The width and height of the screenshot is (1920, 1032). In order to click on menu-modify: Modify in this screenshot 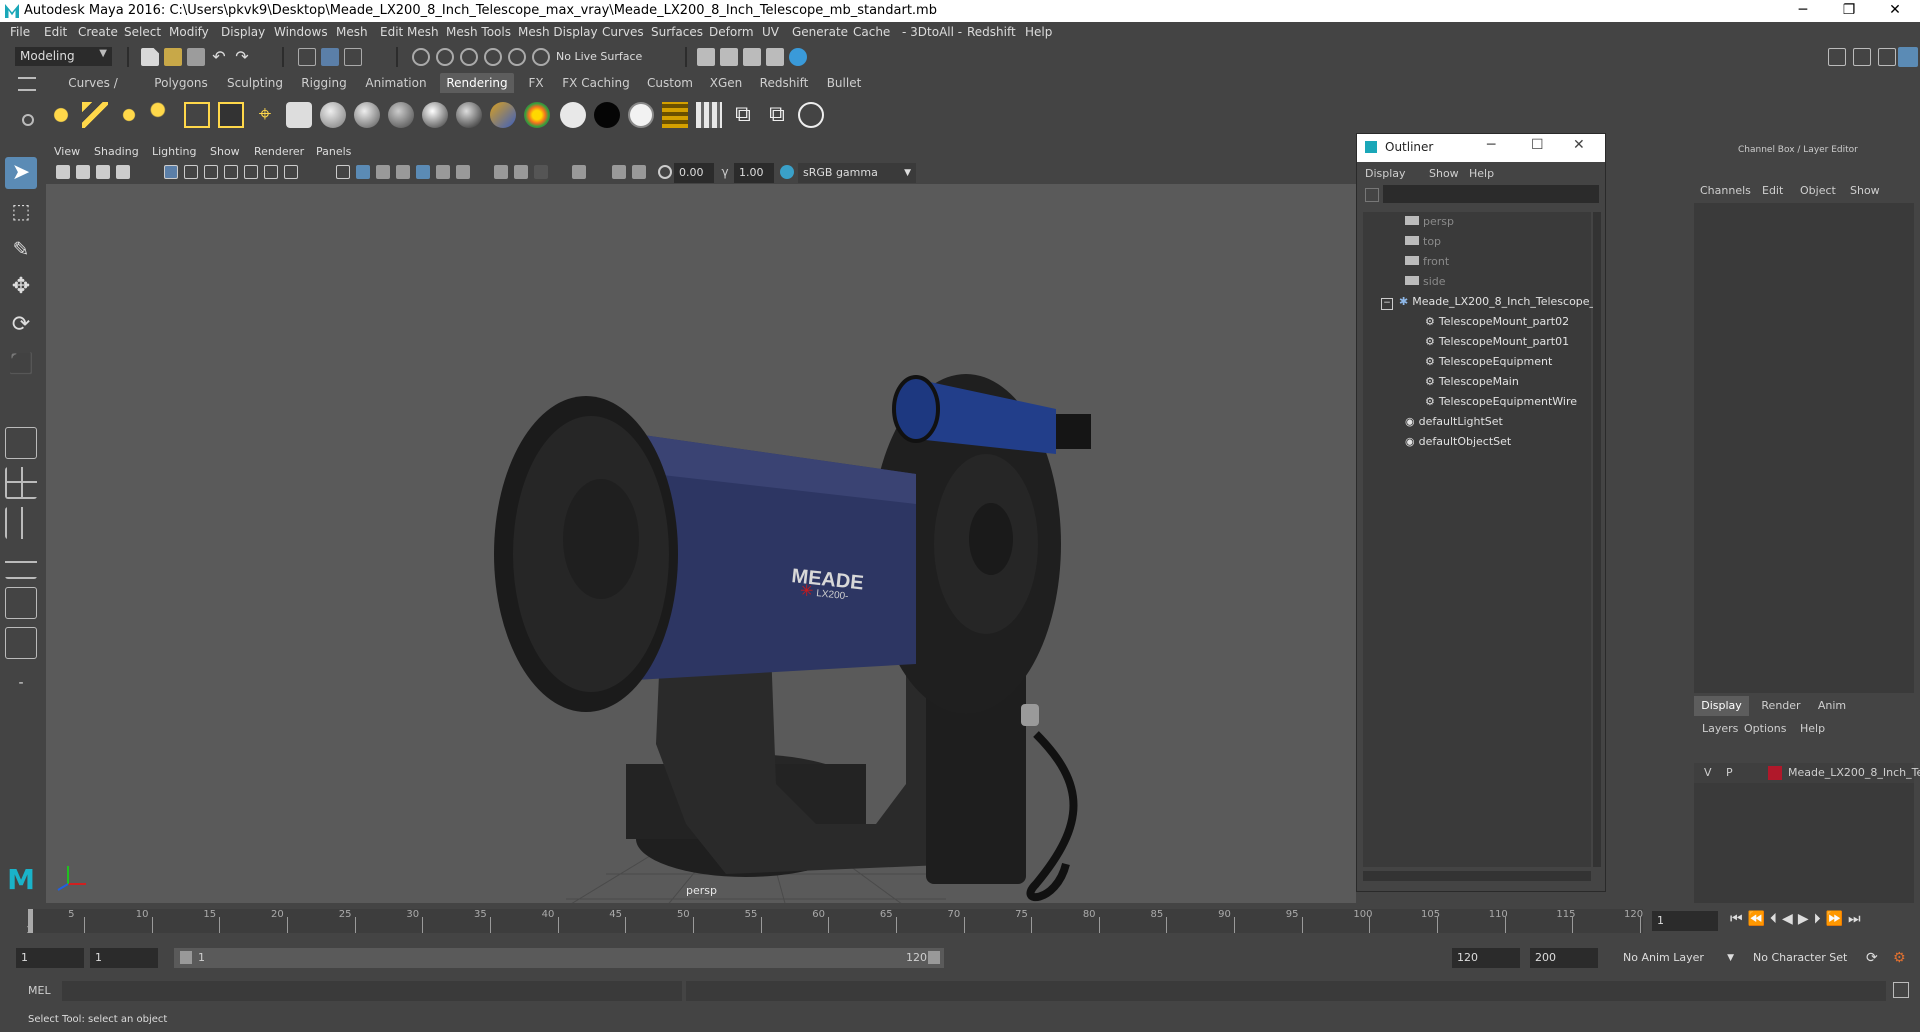, I will do `click(189, 32)`.